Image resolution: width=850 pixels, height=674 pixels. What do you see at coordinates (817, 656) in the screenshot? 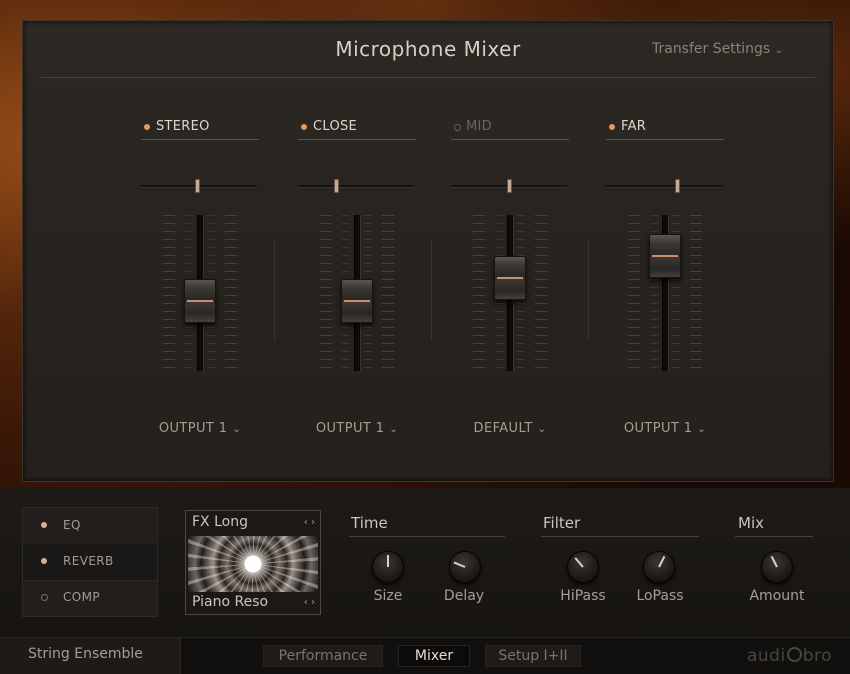
I see `logo-text-right: bro` at bounding box center [817, 656].